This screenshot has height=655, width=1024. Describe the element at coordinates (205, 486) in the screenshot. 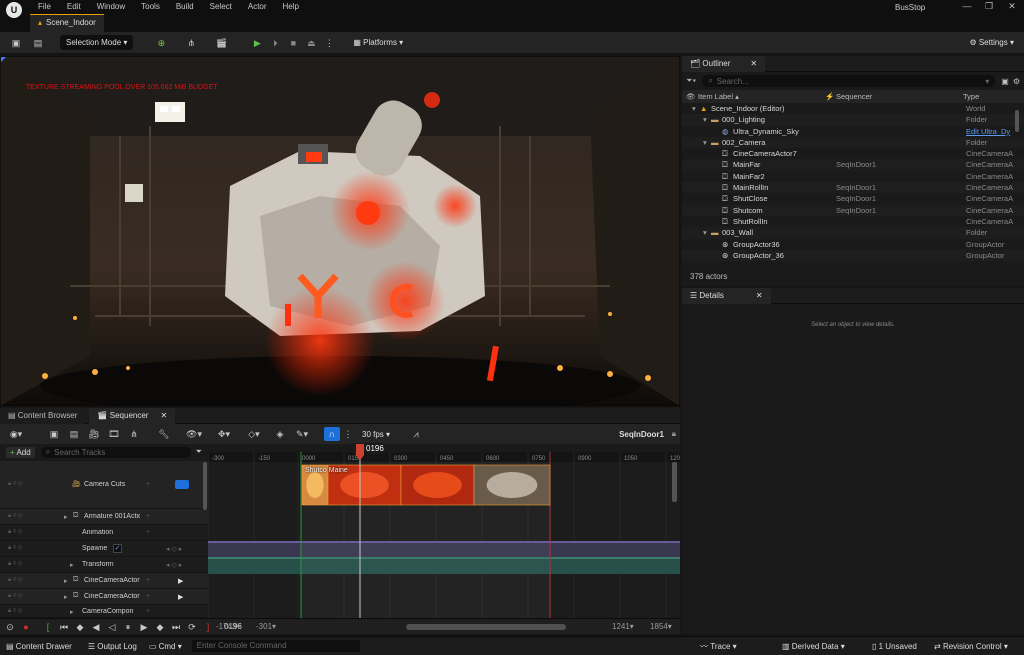

I see `track-scrollbar` at that location.